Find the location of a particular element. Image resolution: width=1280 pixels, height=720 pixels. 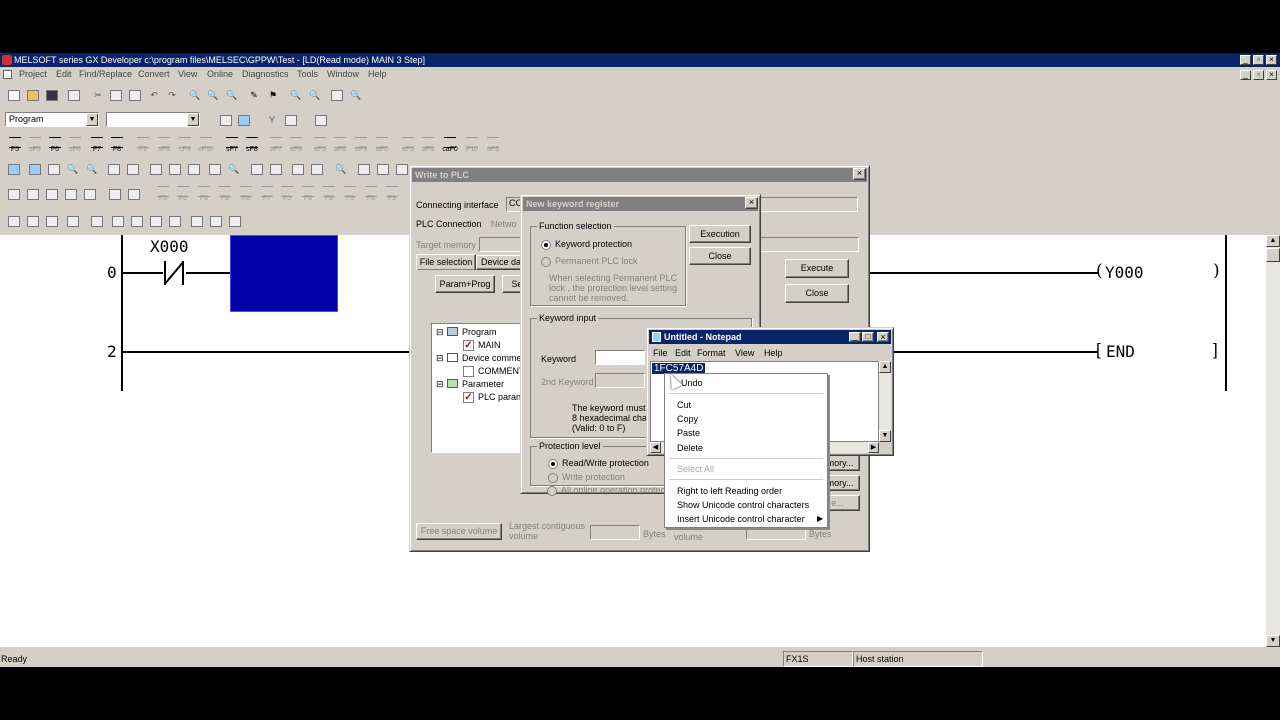

tool-i-icon is located at coordinates (175, 169).